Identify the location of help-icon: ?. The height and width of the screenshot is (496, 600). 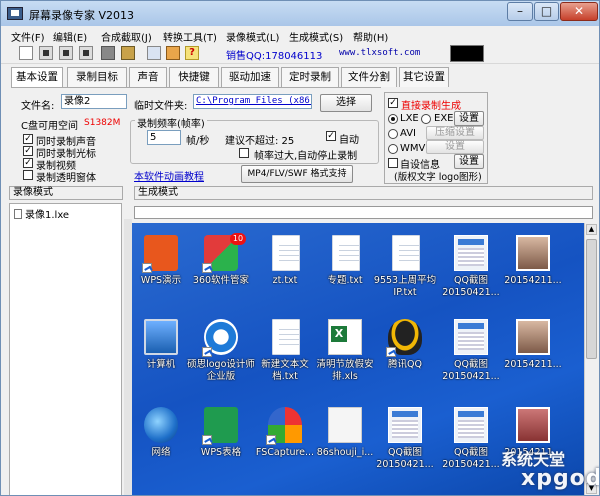
(192, 53).